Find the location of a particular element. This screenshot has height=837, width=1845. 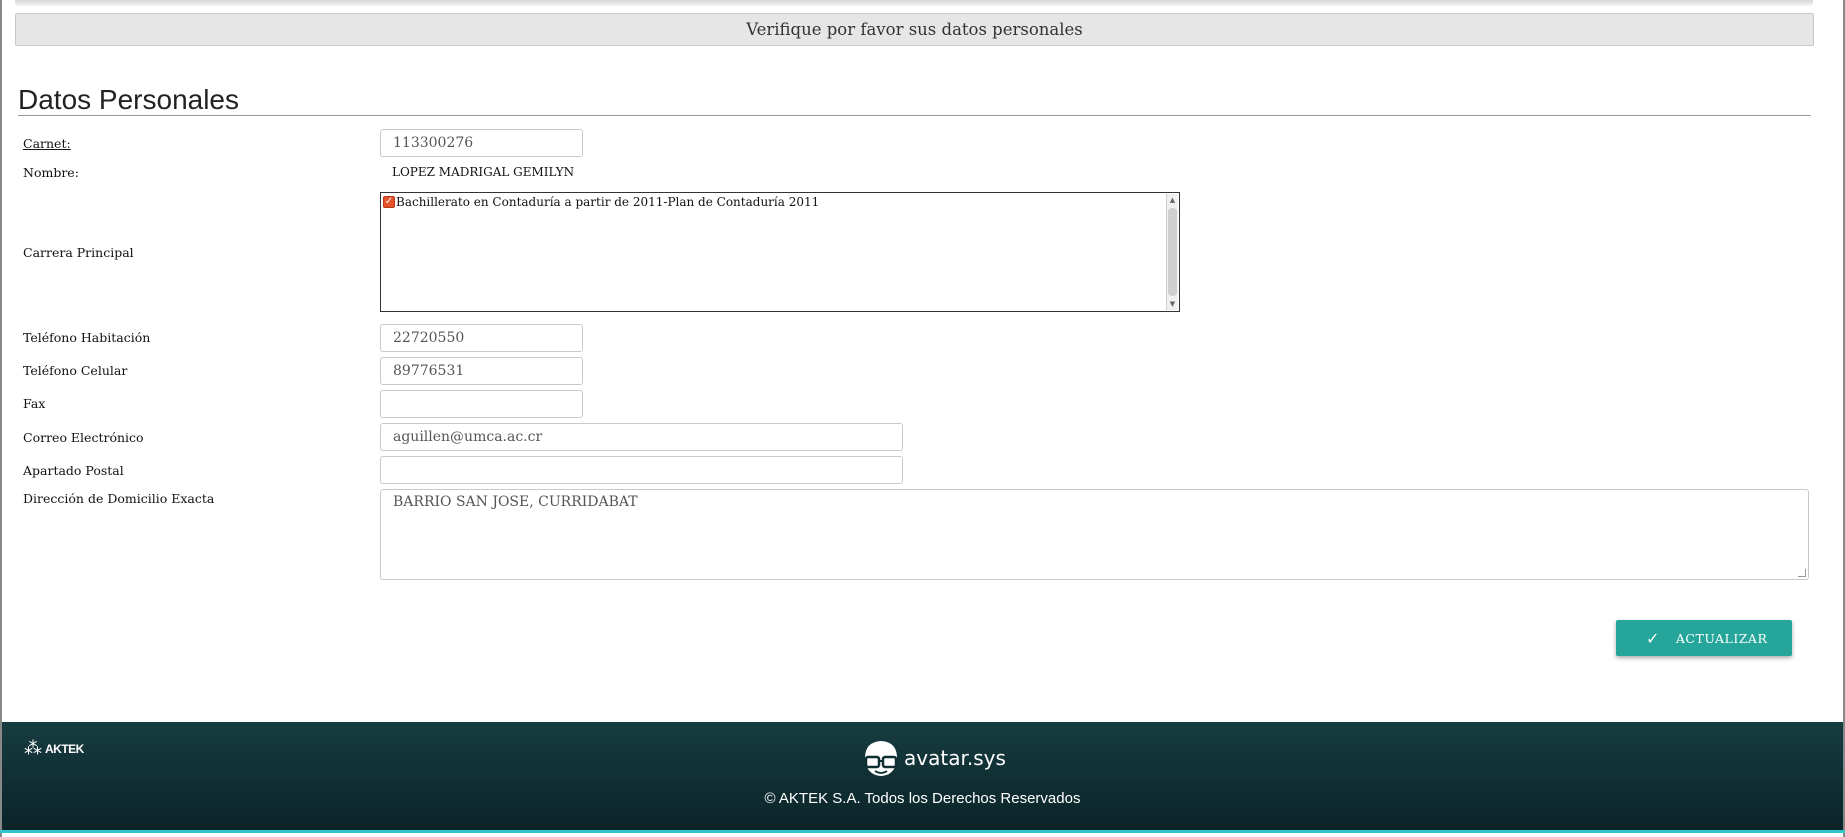

nombre-value: LOPEZ MADRIGAL GEMILYN is located at coordinates (483, 172).